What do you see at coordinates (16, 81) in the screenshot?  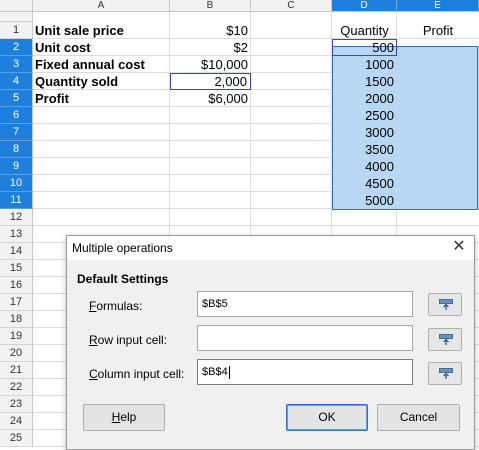 I see `row-header-4: 4` at bounding box center [16, 81].